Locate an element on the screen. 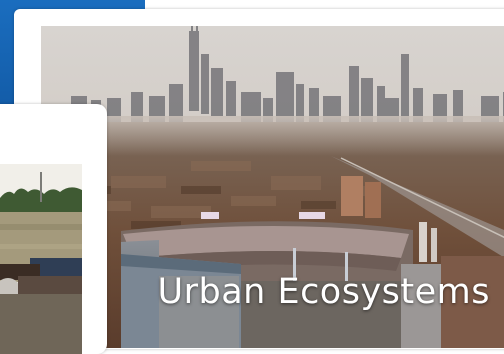 The width and height of the screenshot is (504, 354). photo-caption: Urban Ecosystems is located at coordinates (323, 292).